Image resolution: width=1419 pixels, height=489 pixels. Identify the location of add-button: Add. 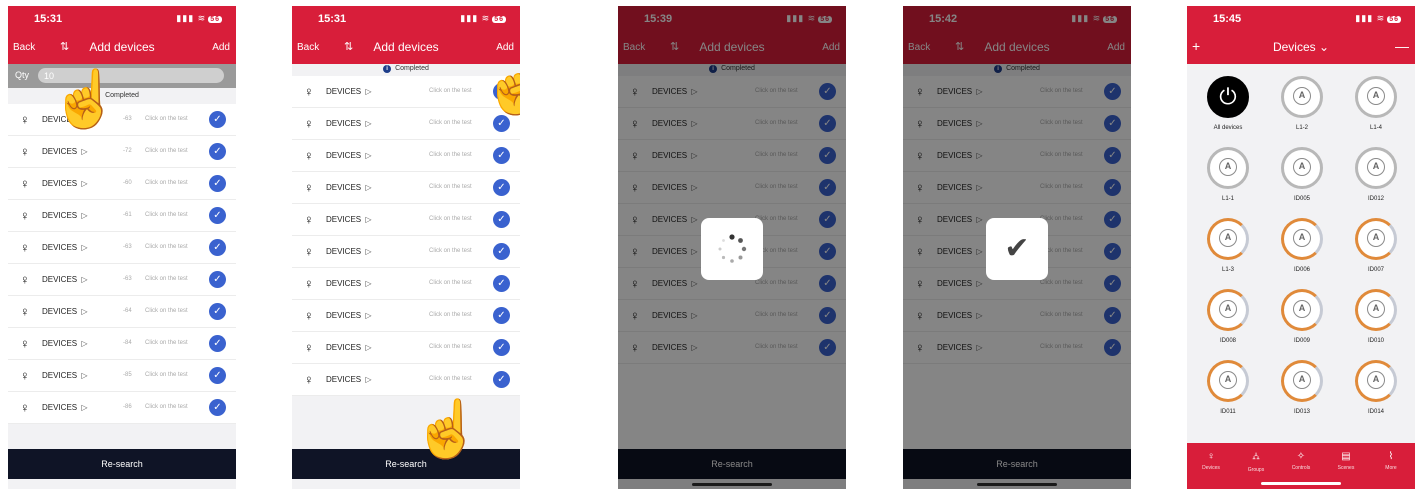
(221, 47).